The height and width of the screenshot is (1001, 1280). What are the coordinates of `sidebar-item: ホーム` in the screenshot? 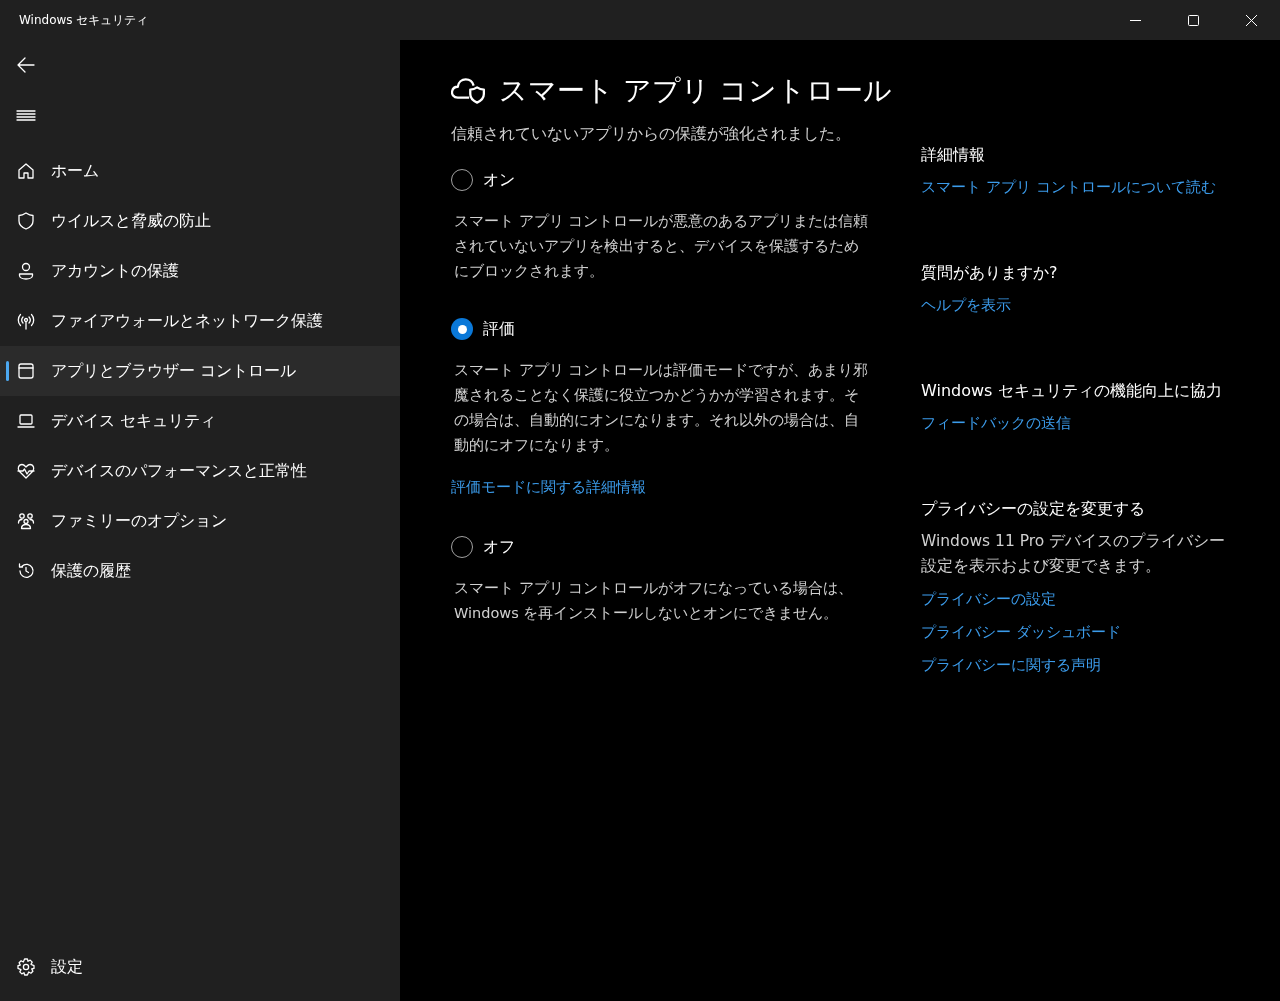 It's located at (200, 171).